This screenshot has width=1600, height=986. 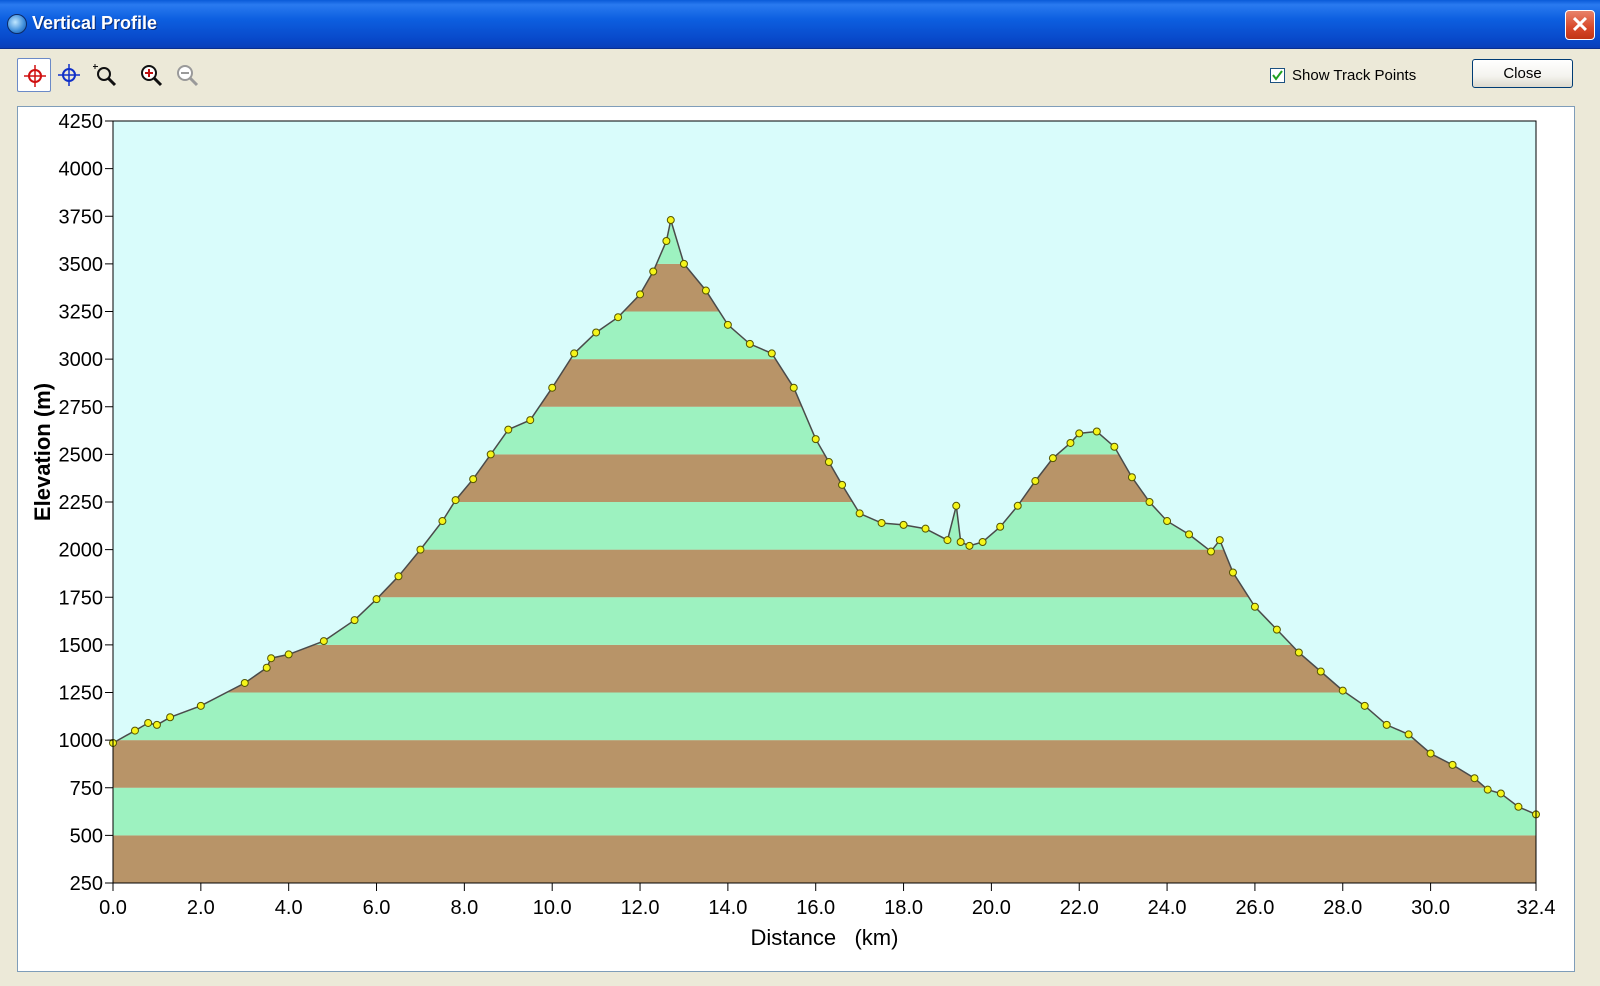 What do you see at coordinates (86, 789) in the screenshot?
I see `y-tick-label: 750` at bounding box center [86, 789].